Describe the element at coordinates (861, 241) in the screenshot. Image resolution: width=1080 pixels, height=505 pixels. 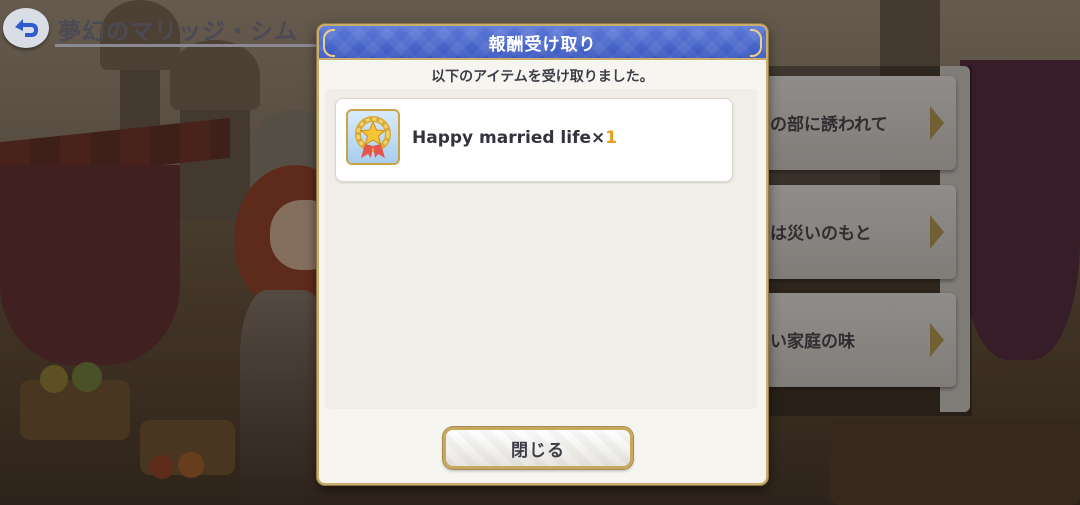
I see `menu-dim-overlay` at that location.